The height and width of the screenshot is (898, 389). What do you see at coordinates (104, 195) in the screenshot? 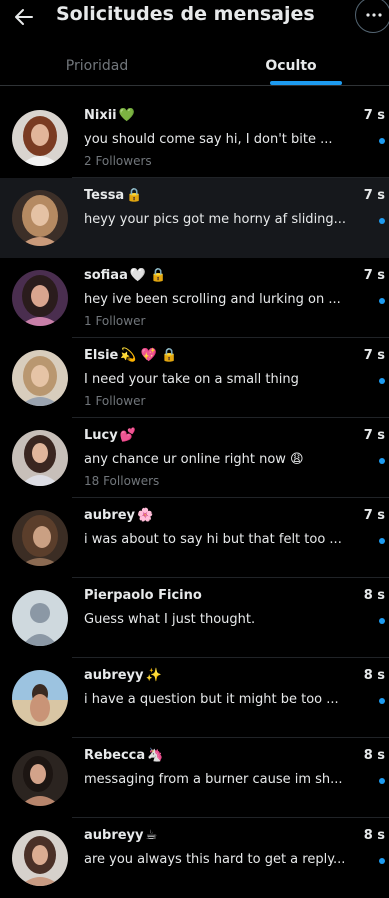
I see `sender-name-text: Tessa` at bounding box center [104, 195].